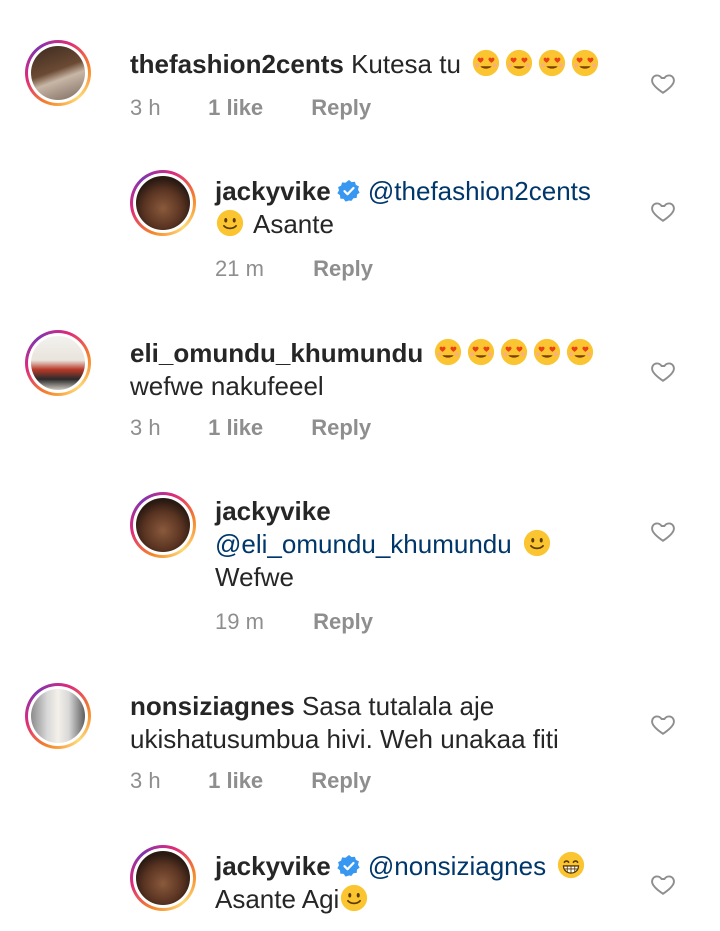 This screenshot has height=931, width=720. Describe the element at coordinates (276, 353) in the screenshot. I see `comment-username: eli_omundu_khumundu` at that location.